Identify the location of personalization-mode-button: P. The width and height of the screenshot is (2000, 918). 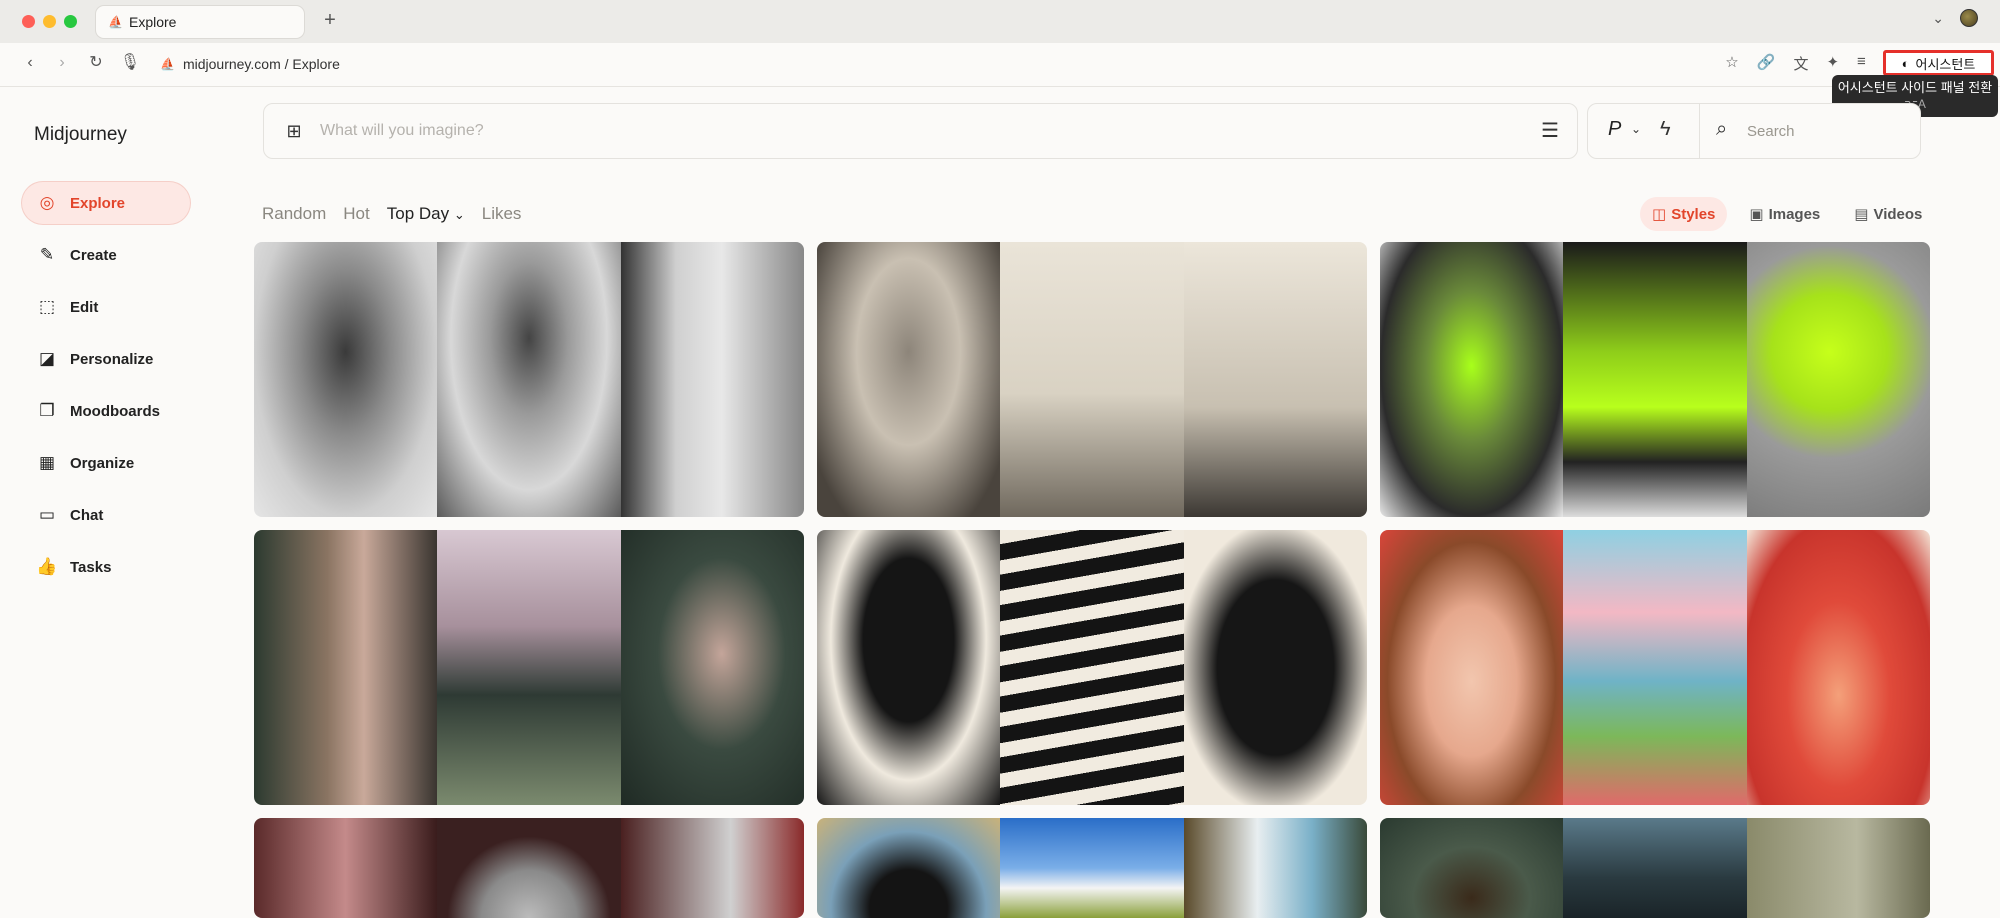
(1614, 129).